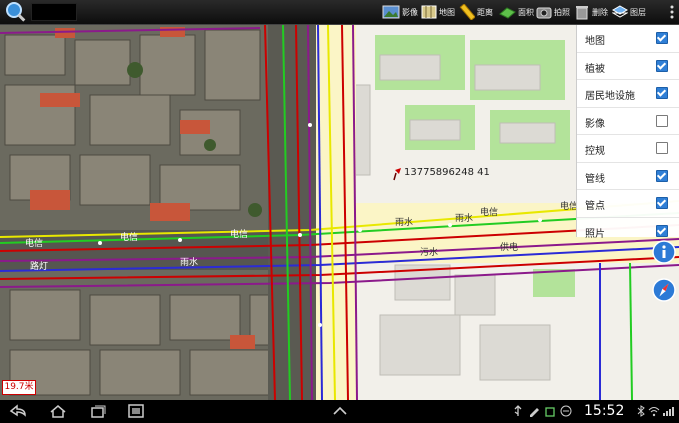 This screenshot has height=423, width=679. Describe the element at coordinates (662, 120) in the screenshot. I see `imagery-checkbox` at that location.